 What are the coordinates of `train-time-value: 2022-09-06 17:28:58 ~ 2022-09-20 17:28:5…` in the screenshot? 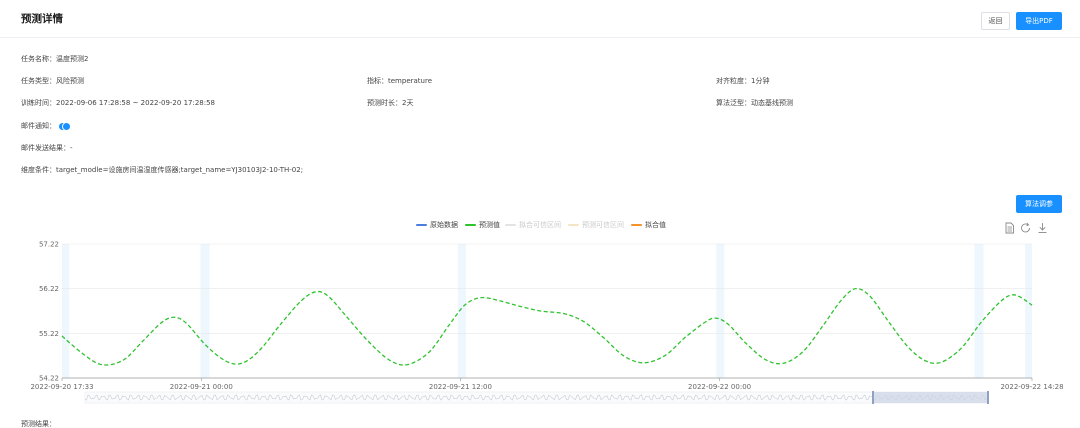 It's located at (136, 103).